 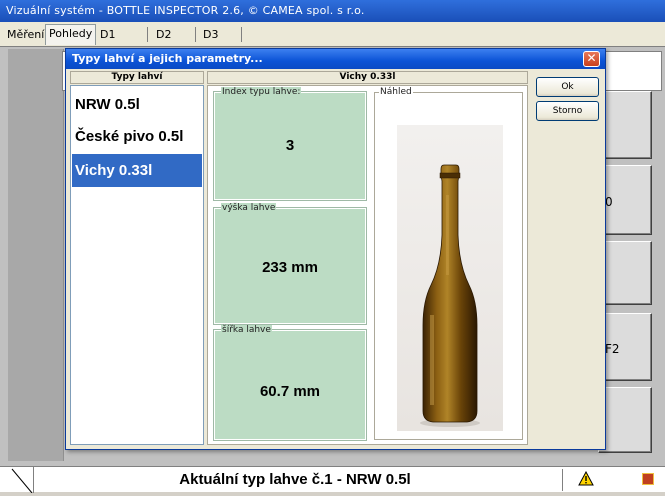 I want to click on height-label: výška lahve, so click(x=249, y=208).